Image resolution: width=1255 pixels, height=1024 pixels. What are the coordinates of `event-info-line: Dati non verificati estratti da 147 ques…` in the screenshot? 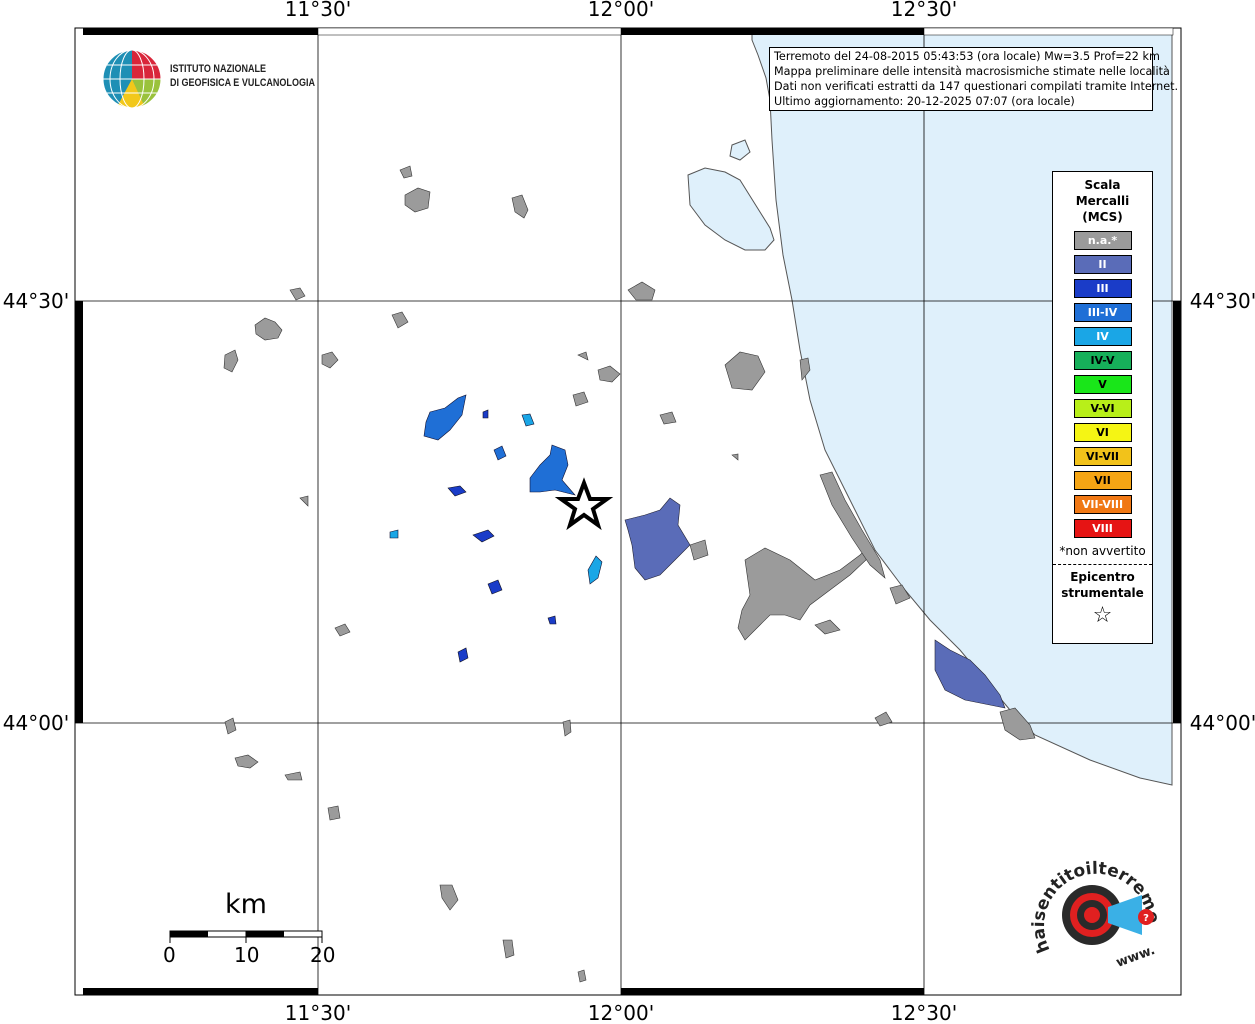 It's located at (976, 86).